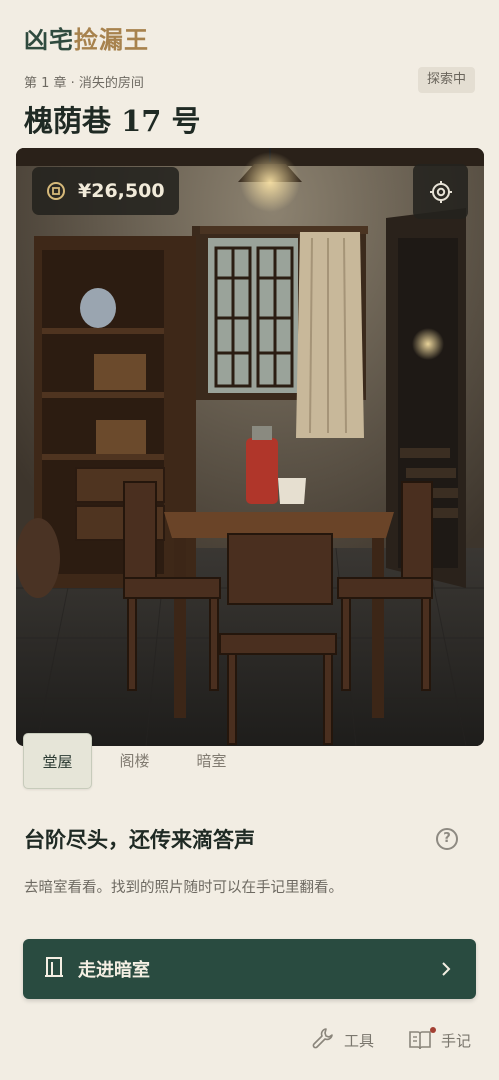 This screenshot has height=1080, width=499. I want to click on tab-gelou: 阁楼, so click(134, 761).